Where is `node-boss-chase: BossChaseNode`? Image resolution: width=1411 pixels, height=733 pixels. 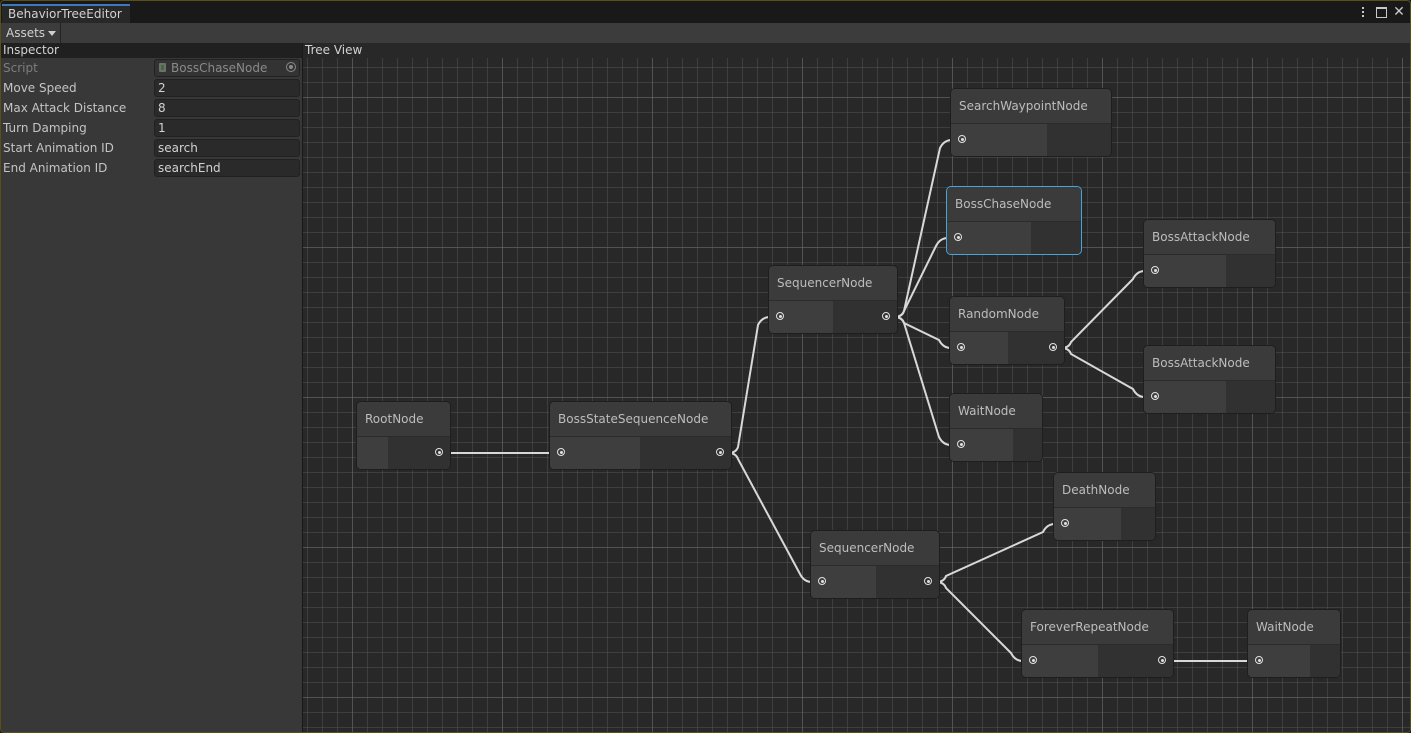
node-boss-chase: BossChaseNode is located at coordinates (1014, 220).